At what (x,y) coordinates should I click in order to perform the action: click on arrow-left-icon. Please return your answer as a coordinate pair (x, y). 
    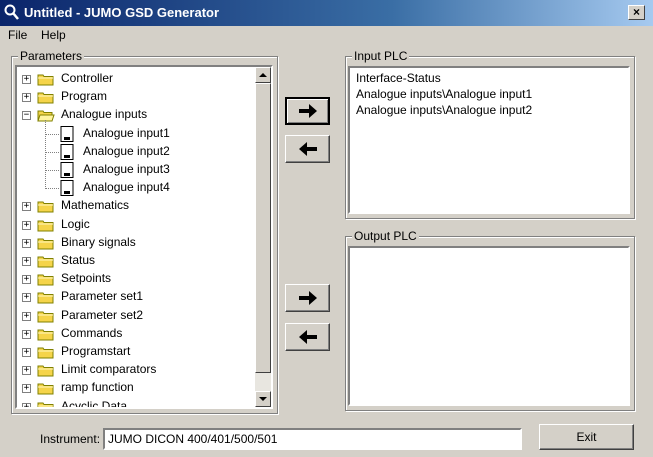
    Looking at the image, I should click on (308, 337).